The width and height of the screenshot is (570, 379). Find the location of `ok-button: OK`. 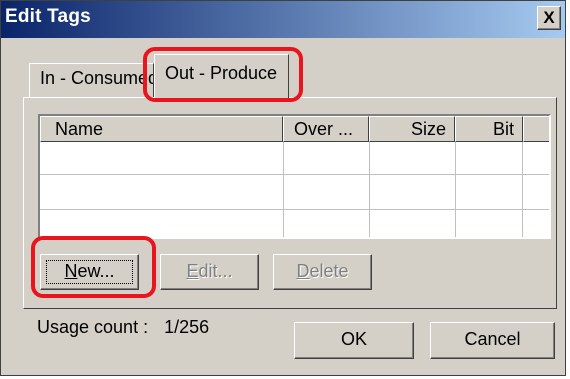

ok-button: OK is located at coordinates (354, 340).